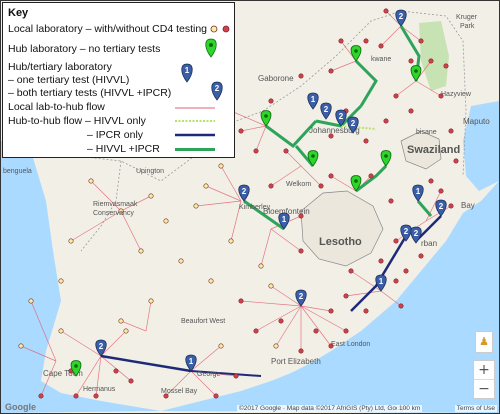 This screenshot has width=500, height=414. Describe the element at coordinates (484, 388) in the screenshot. I see `zoom-out-button: −` at that location.